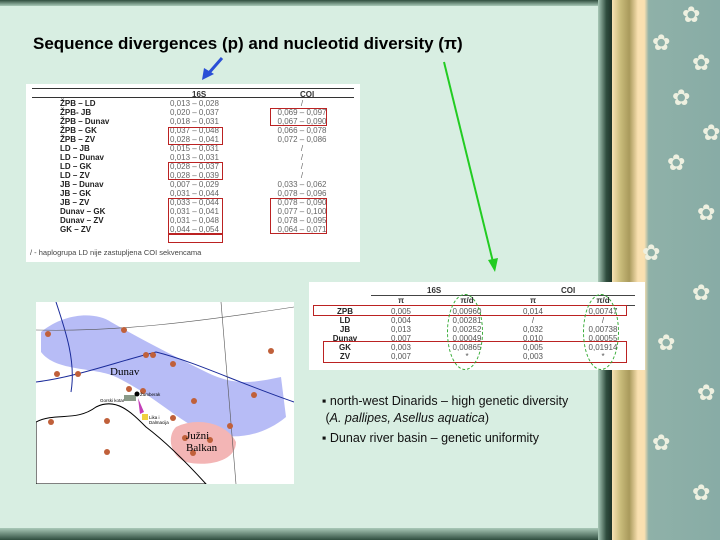 This screenshot has width=720, height=540. What do you see at coordinates (306, 534) in the screenshot?
I see `frame-bottom` at bounding box center [306, 534].